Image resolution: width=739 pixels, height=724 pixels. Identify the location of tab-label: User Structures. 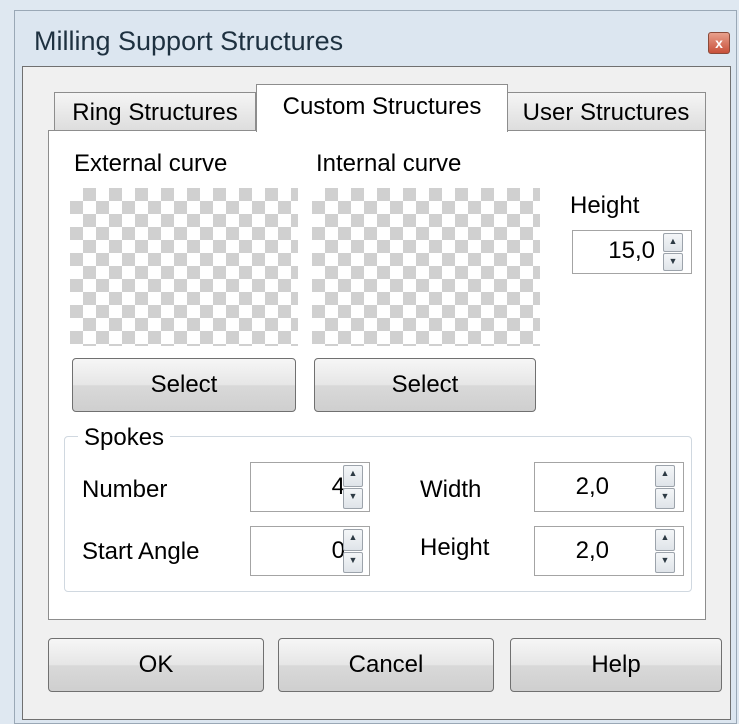
(606, 112).